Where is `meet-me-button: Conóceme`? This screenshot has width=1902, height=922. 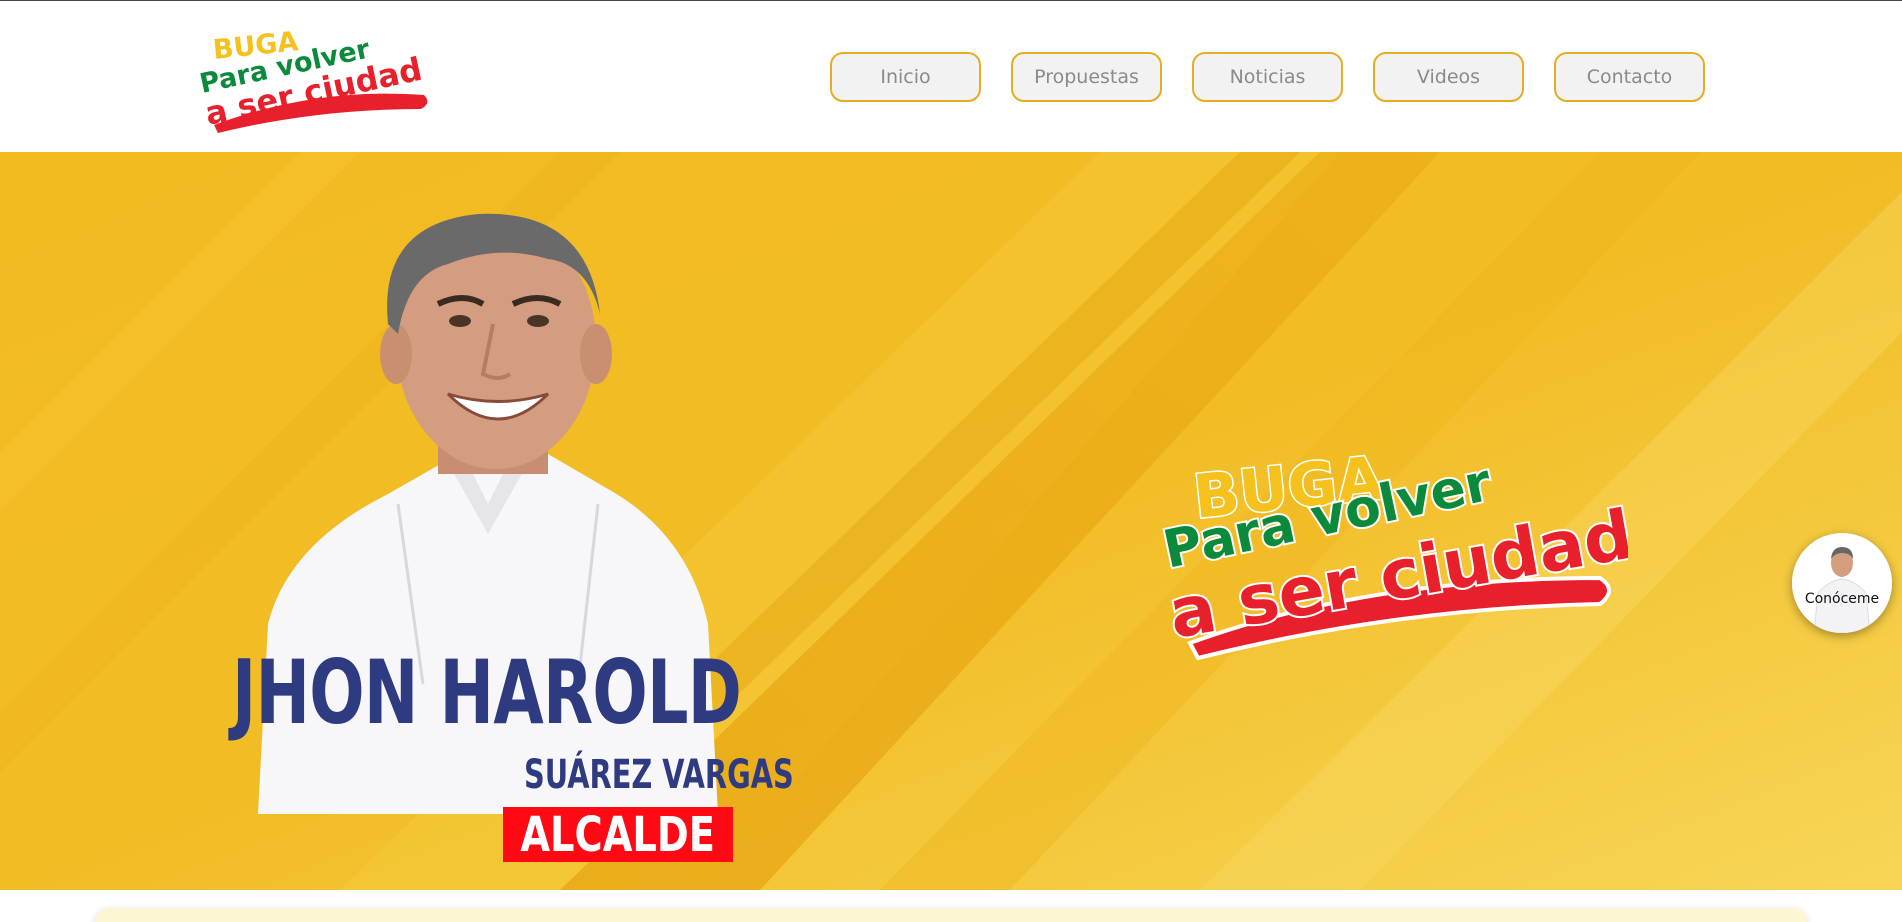
meet-me-button: Conóceme is located at coordinates (1842, 583).